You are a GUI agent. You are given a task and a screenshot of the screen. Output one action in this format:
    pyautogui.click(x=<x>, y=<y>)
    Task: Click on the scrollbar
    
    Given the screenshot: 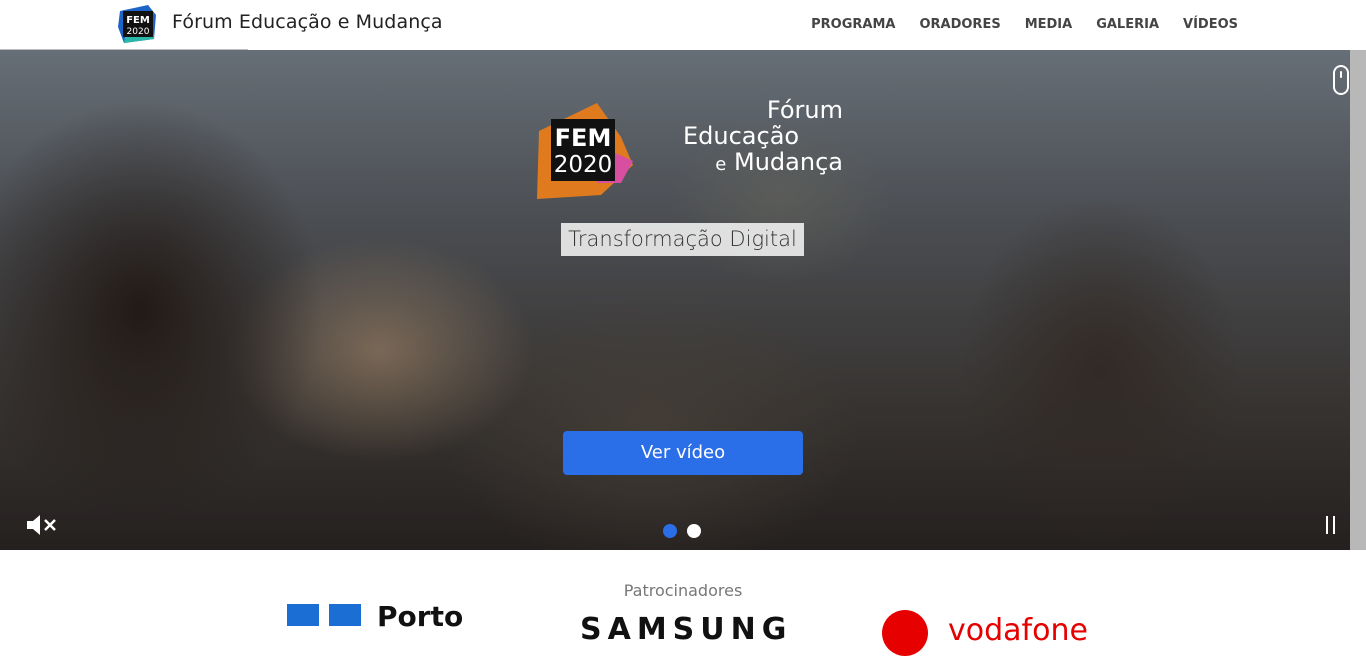 What is the action you would take?
    pyautogui.click(x=1358, y=300)
    